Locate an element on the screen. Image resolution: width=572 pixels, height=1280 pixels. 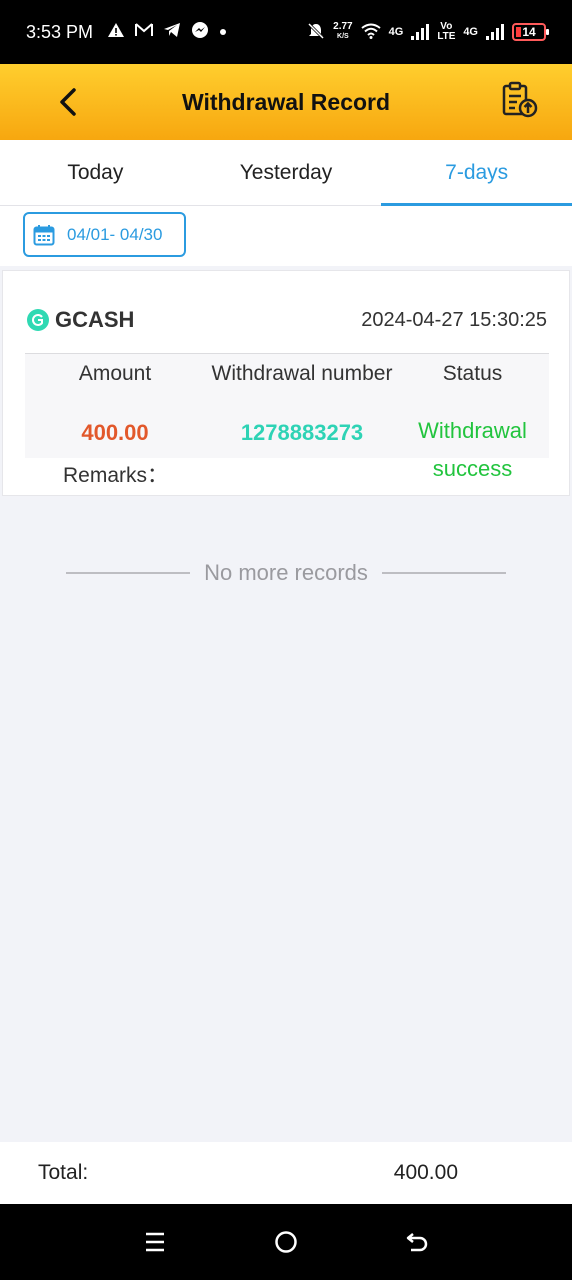
home-icon is located at coordinates (286, 1242).